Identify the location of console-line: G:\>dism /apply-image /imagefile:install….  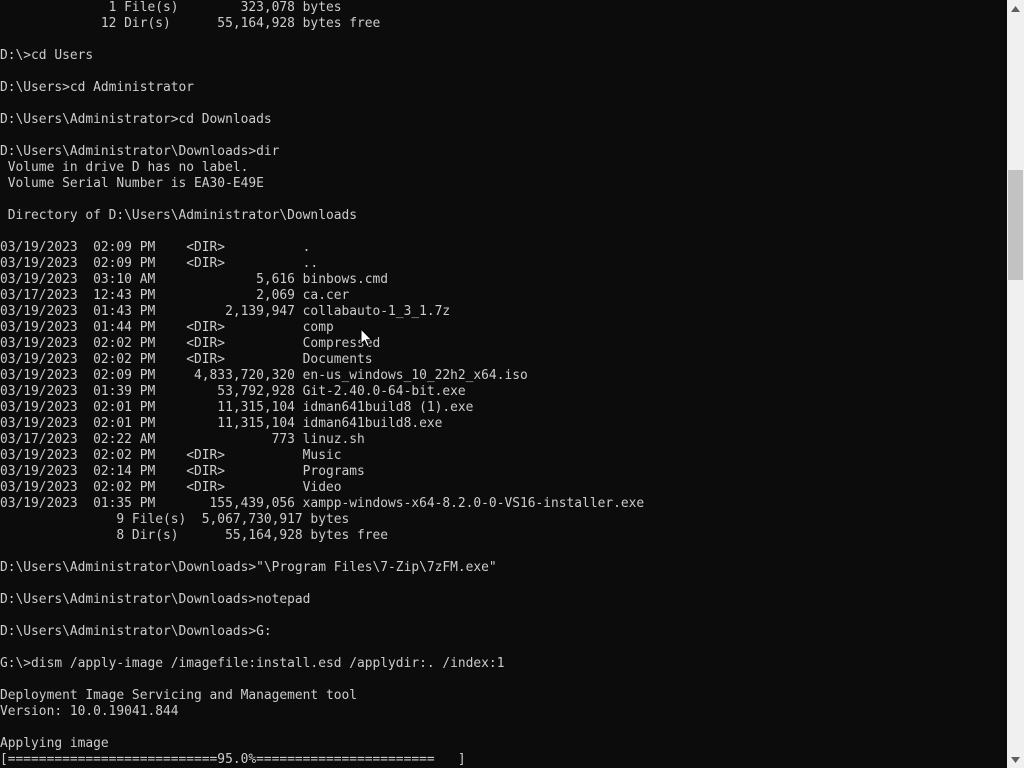
(252, 663).